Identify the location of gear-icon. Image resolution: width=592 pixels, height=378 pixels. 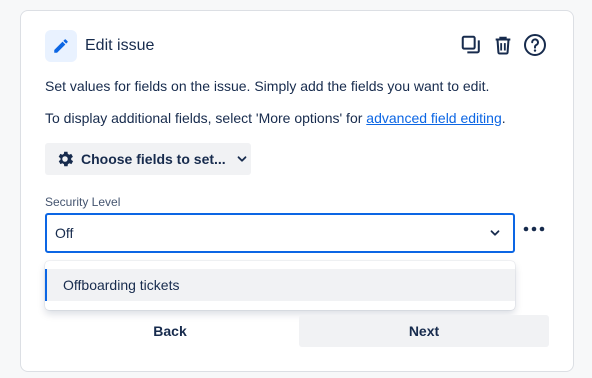
(65, 159).